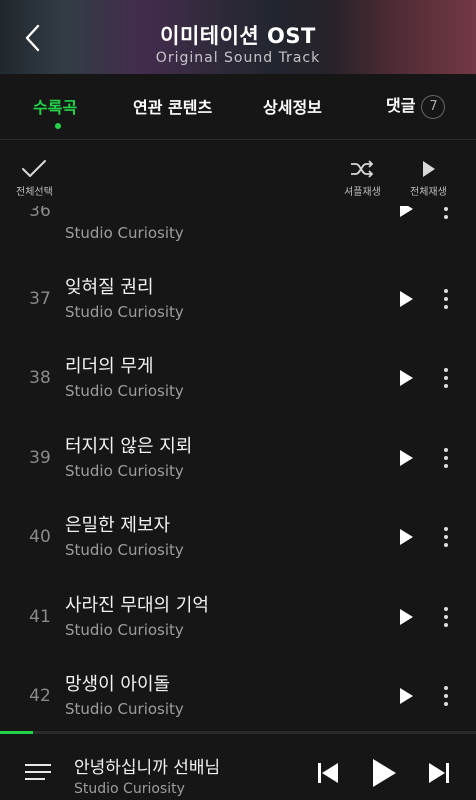 The height and width of the screenshot is (800, 476). Describe the element at coordinates (40, 213) in the screenshot. I see `track-number: 36` at that location.